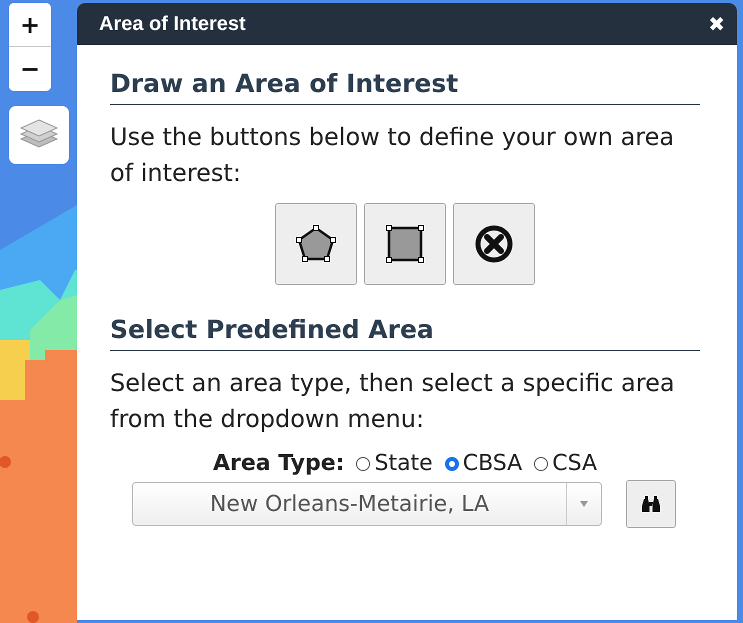  What do you see at coordinates (172, 24) in the screenshot?
I see `panel-title: Area of Interest` at bounding box center [172, 24].